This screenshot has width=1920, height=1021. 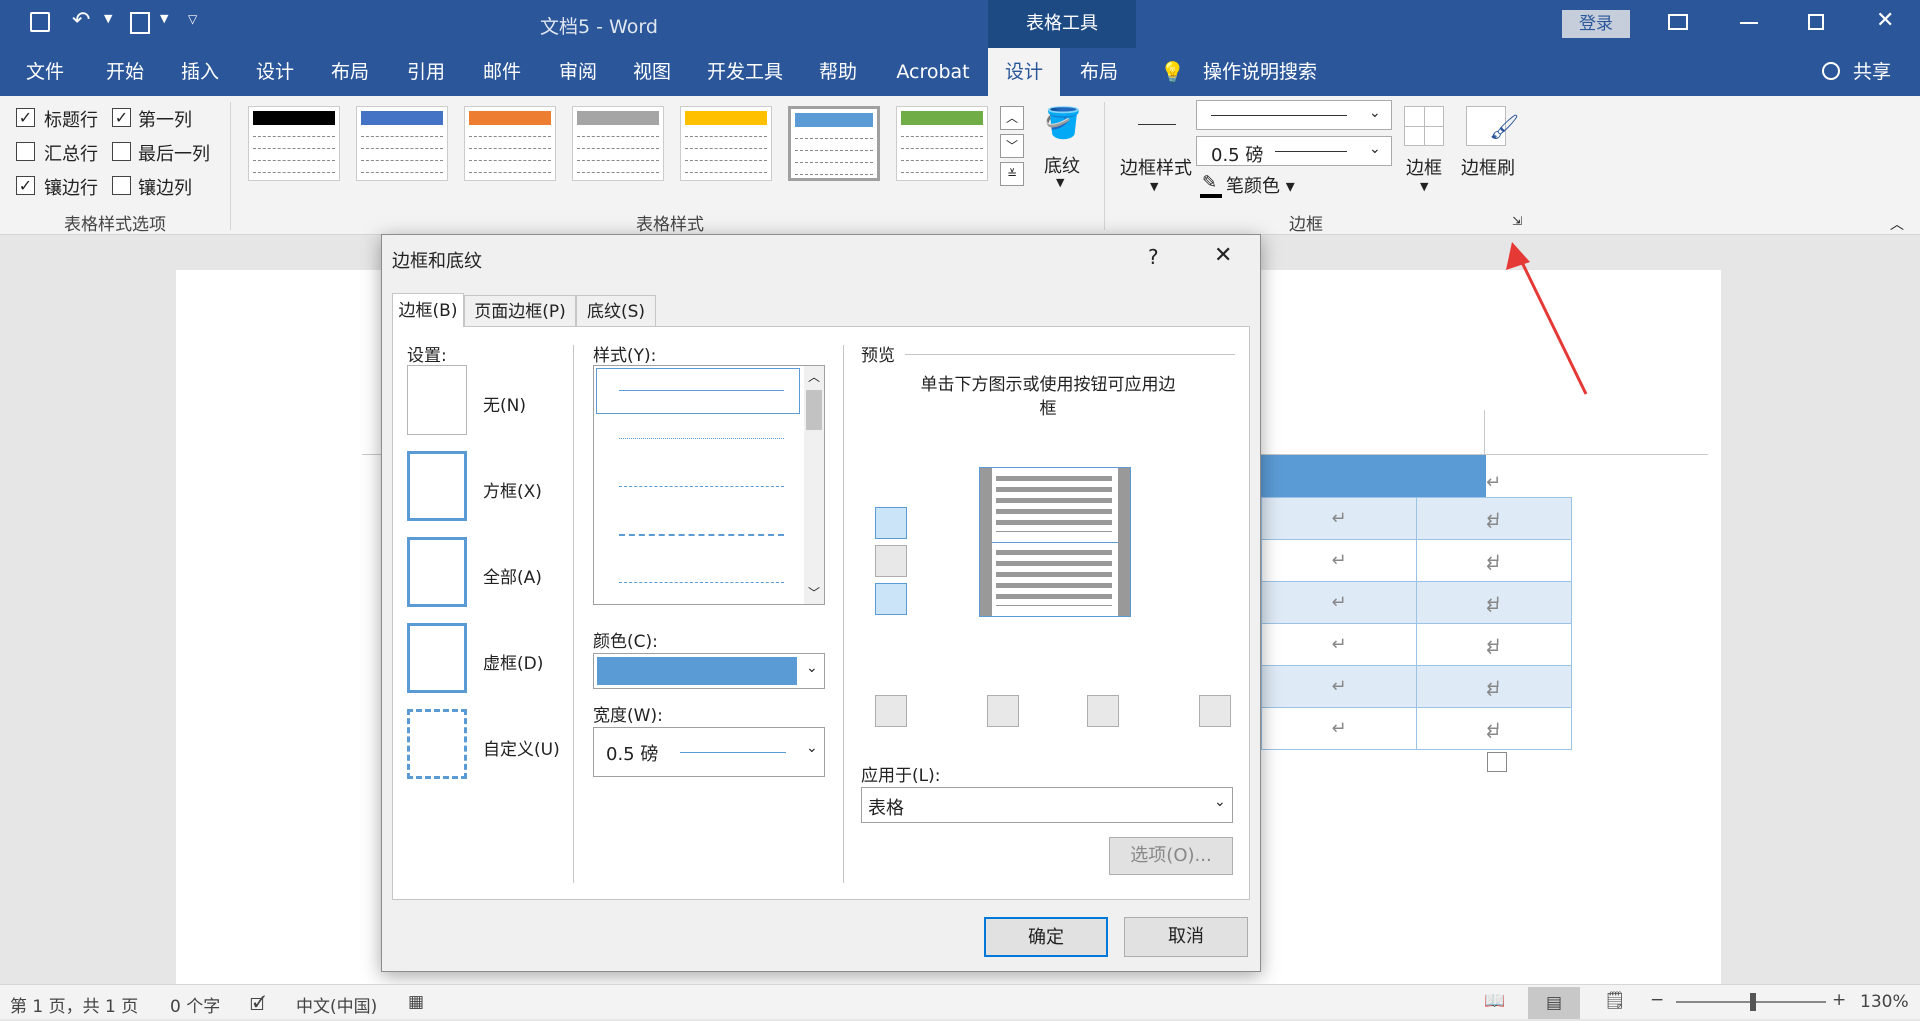 I want to click on preview-area, so click(x=1055, y=542).